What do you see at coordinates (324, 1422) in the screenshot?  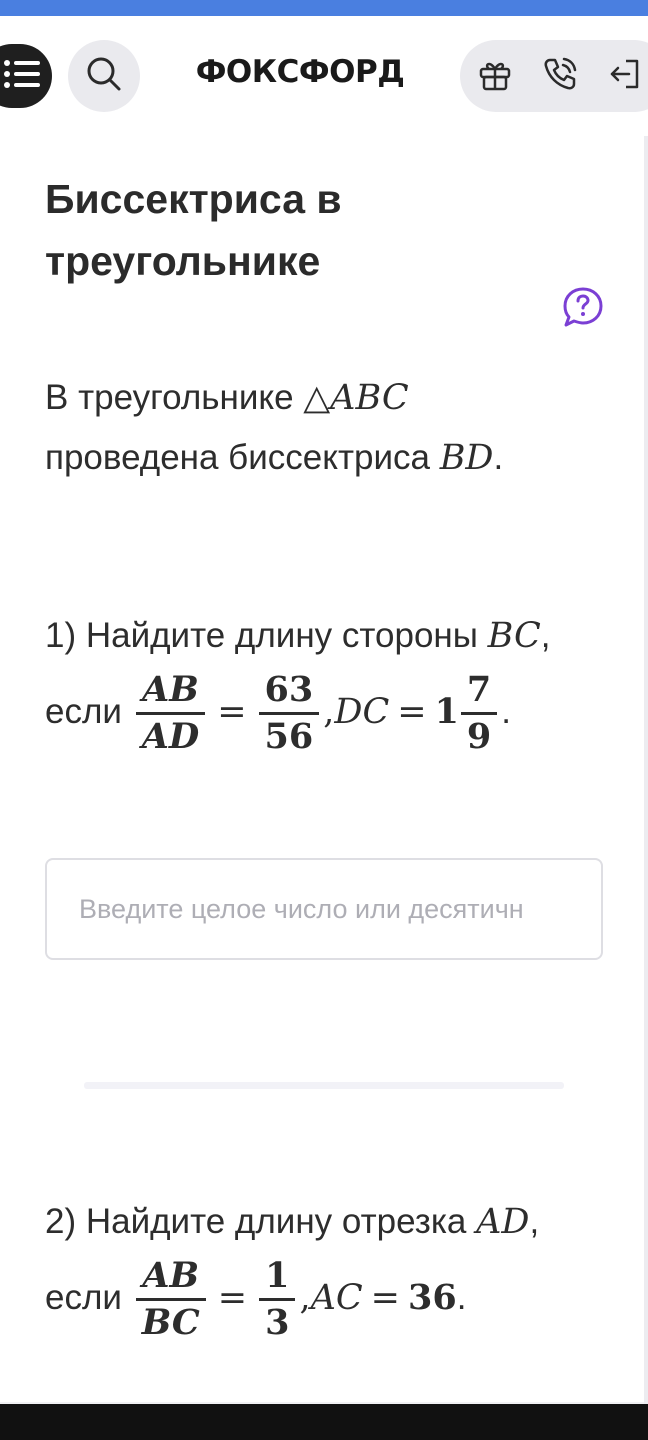 I see `system-nav-bar` at bounding box center [324, 1422].